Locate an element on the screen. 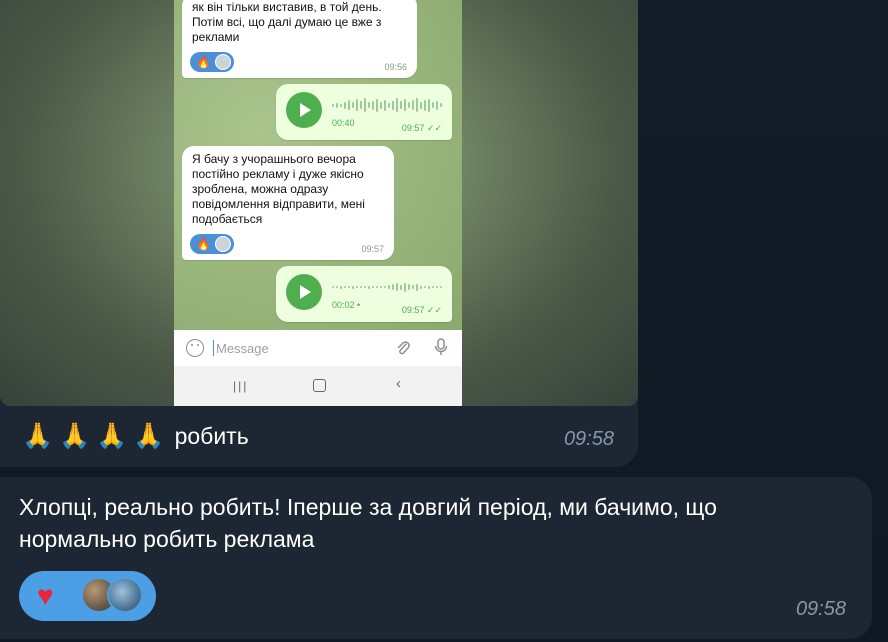 Image resolution: width=888 pixels, height=642 pixels. heart-icon: ♥ is located at coordinates (45, 595).